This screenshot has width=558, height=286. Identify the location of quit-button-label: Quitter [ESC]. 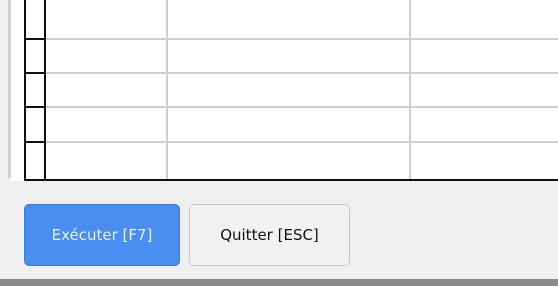
(269, 235).